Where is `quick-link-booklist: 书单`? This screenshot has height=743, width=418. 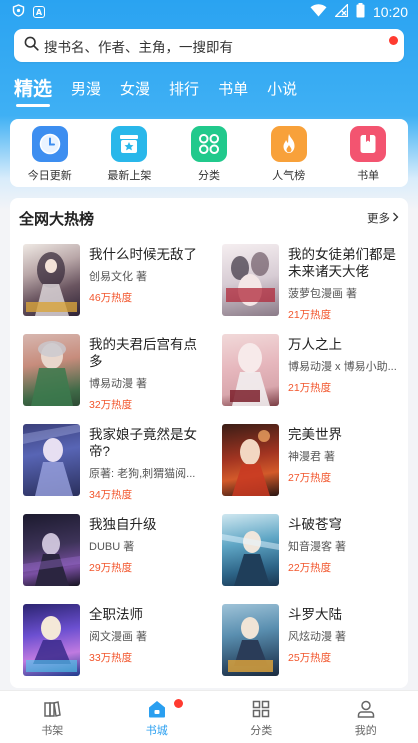 quick-link-booklist: 书单 is located at coordinates (368, 154).